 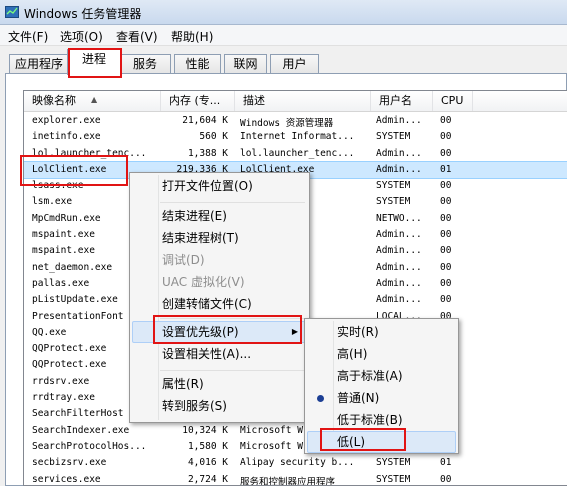 What do you see at coordinates (69, 463) in the screenshot?
I see `cell-image-name: secbizsrv.exe` at bounding box center [69, 463].